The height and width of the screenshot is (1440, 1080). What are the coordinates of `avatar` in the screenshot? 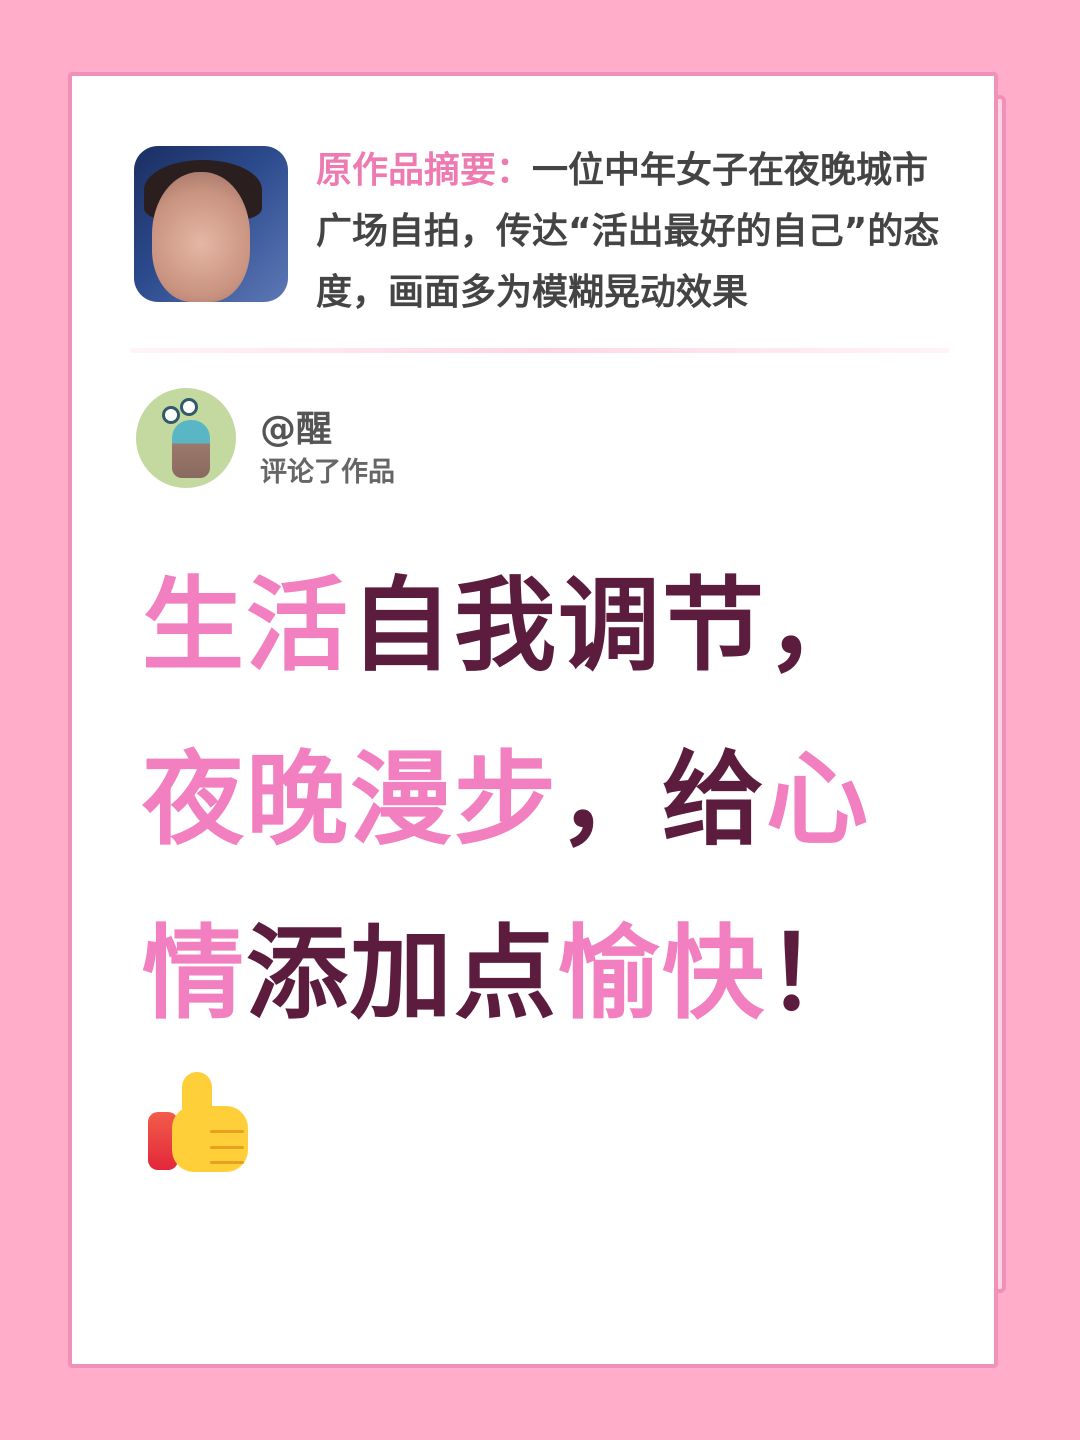 It's located at (186, 438).